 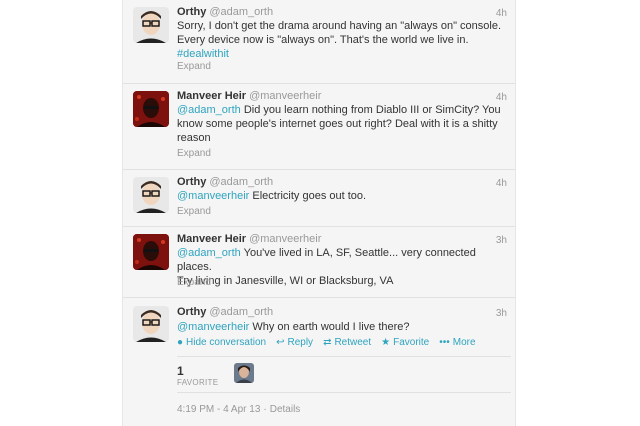 What do you see at coordinates (244, 373) in the screenshot?
I see `favoriter-avatar` at bounding box center [244, 373].